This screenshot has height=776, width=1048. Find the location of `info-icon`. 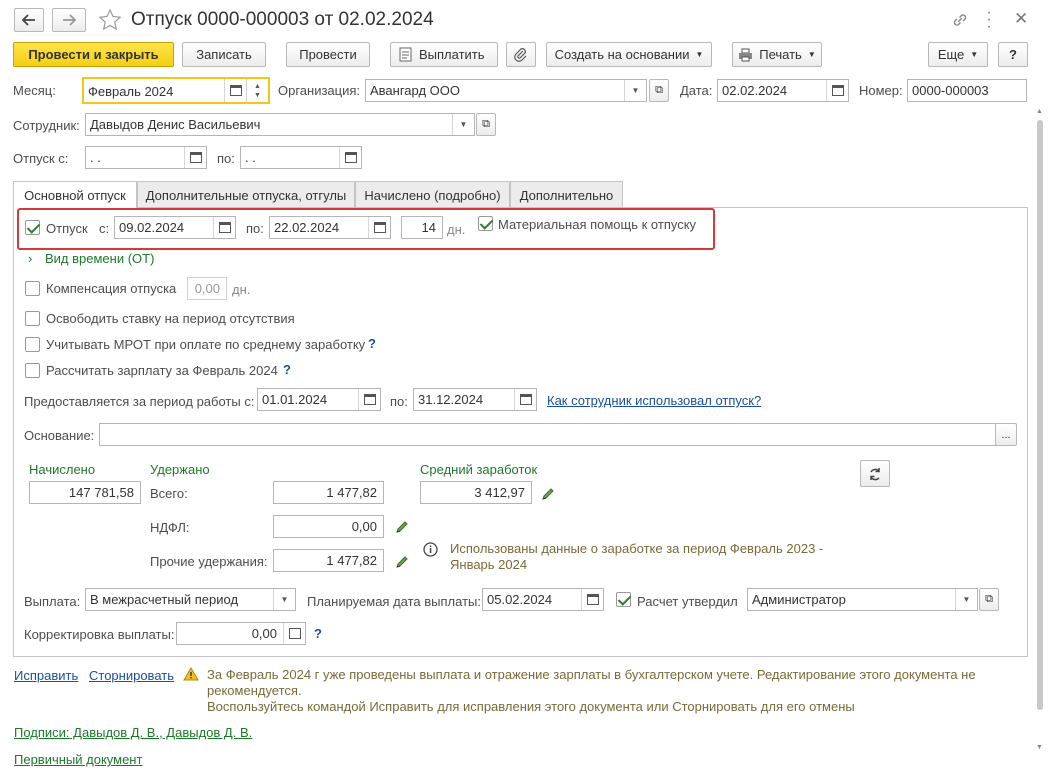

info-icon is located at coordinates (430, 549).